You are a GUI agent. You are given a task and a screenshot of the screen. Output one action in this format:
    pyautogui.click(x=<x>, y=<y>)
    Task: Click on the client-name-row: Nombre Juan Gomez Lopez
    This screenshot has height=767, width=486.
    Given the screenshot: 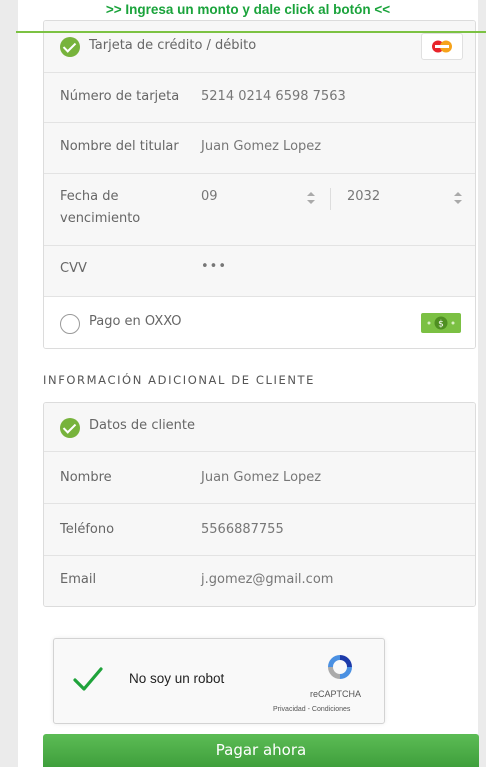 What is the action you would take?
    pyautogui.click(x=259, y=477)
    